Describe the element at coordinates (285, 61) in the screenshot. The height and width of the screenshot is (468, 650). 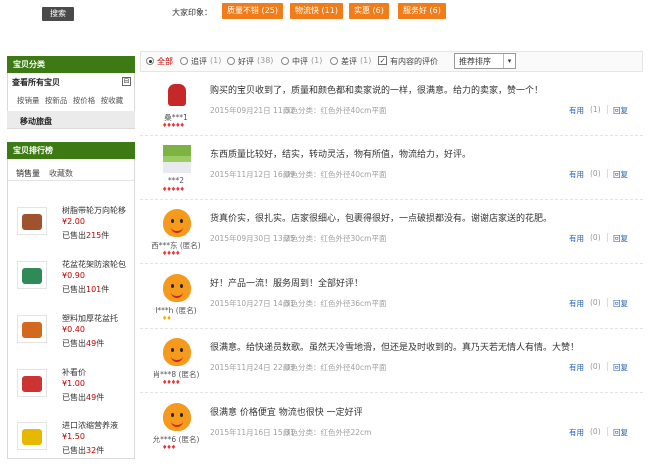
I see `radio-neutral` at that location.